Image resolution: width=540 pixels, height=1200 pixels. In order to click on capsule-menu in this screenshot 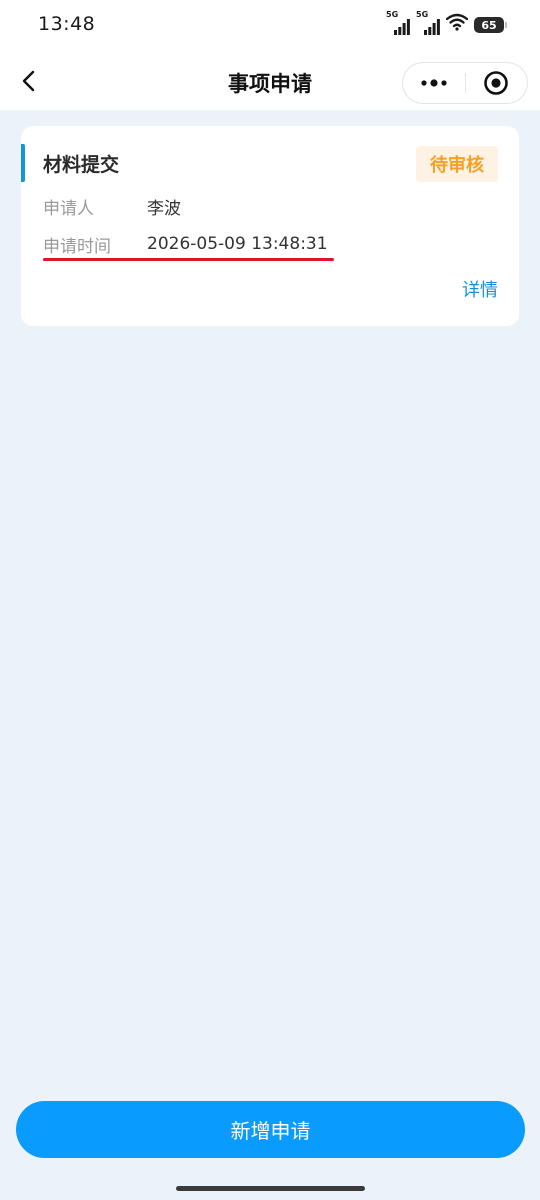, I will do `click(465, 83)`.